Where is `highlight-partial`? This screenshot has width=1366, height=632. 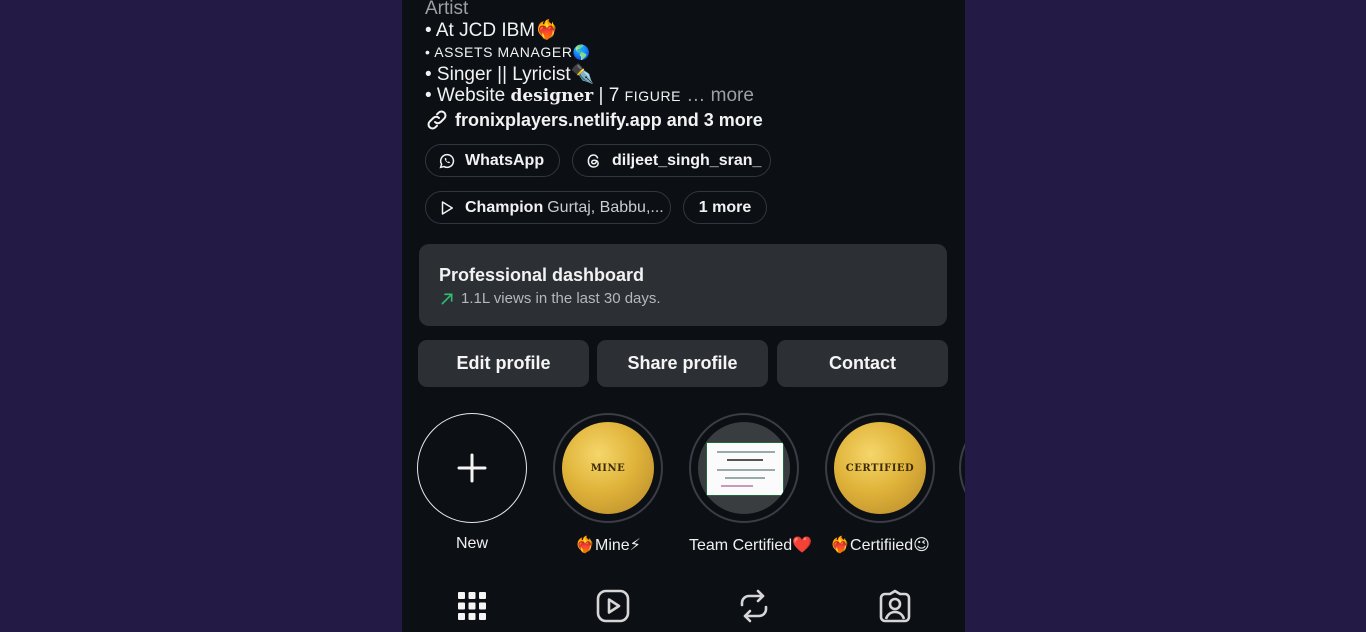
highlight-partial is located at coordinates (962, 468).